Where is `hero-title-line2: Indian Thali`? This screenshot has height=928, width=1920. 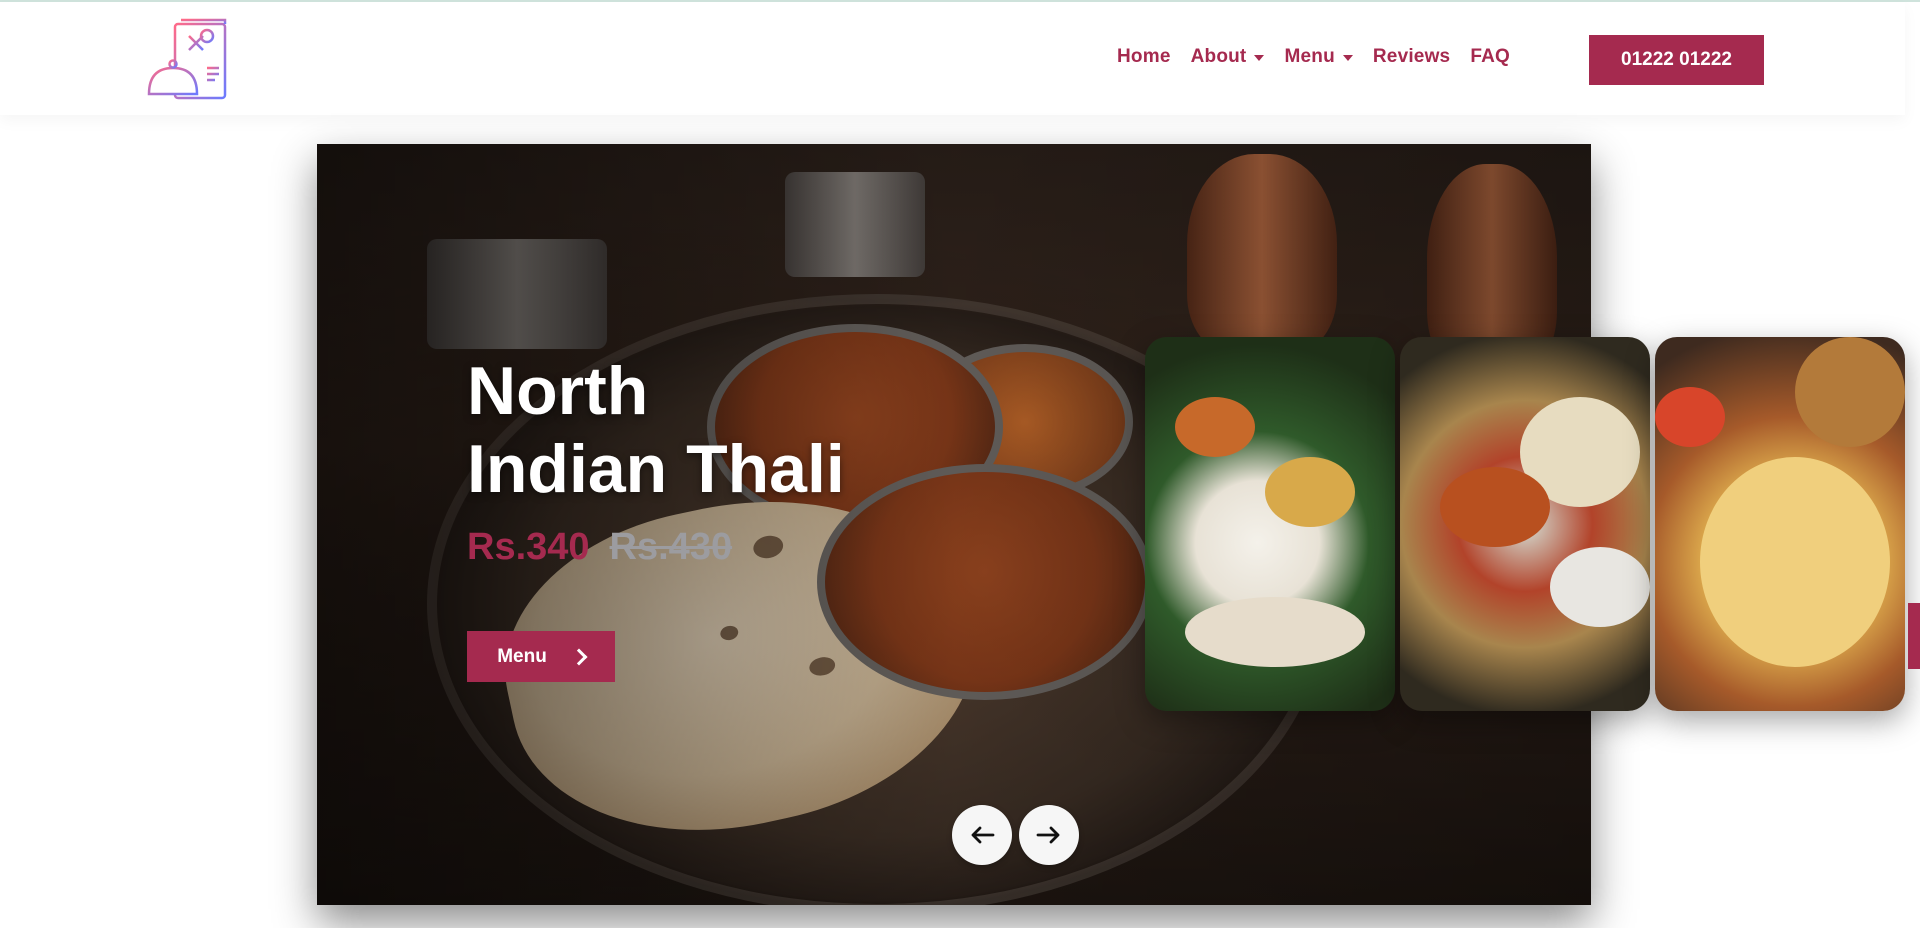
hero-title-line2: Indian Thali is located at coordinates (656, 469).